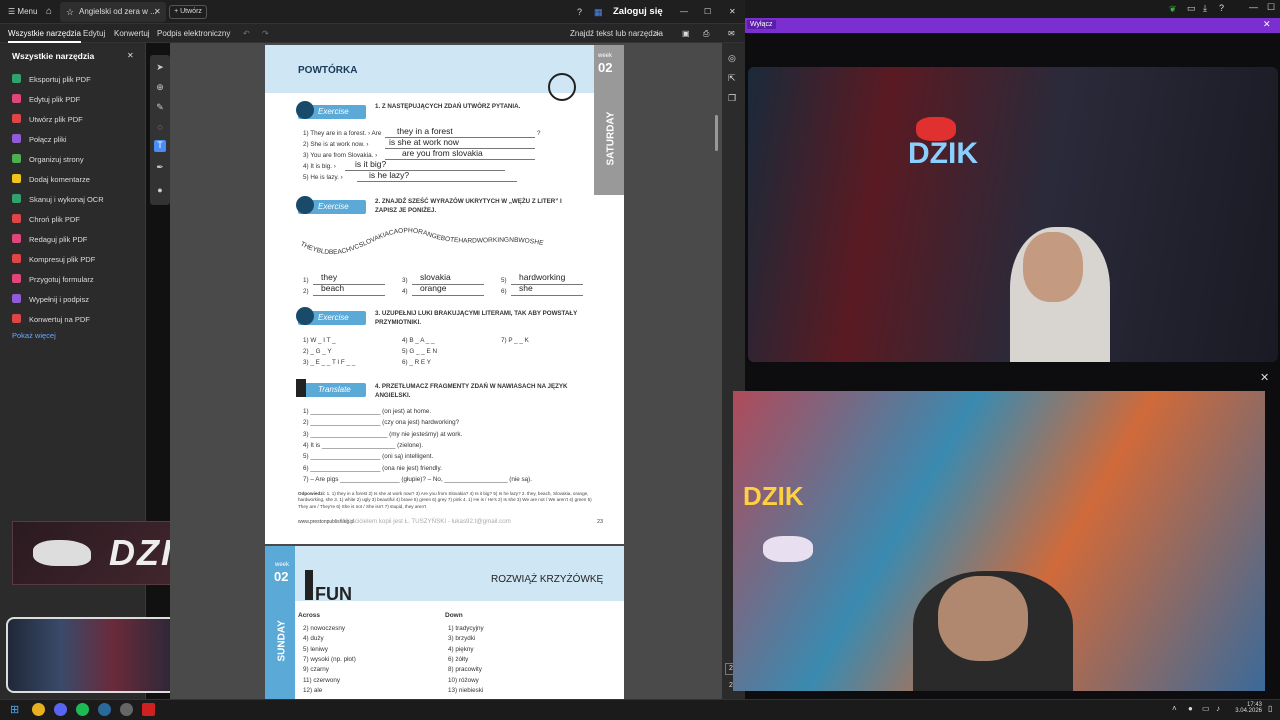 The height and width of the screenshot is (720, 1280). I want to click on notification-icon: ▯, so click(1270, 708).